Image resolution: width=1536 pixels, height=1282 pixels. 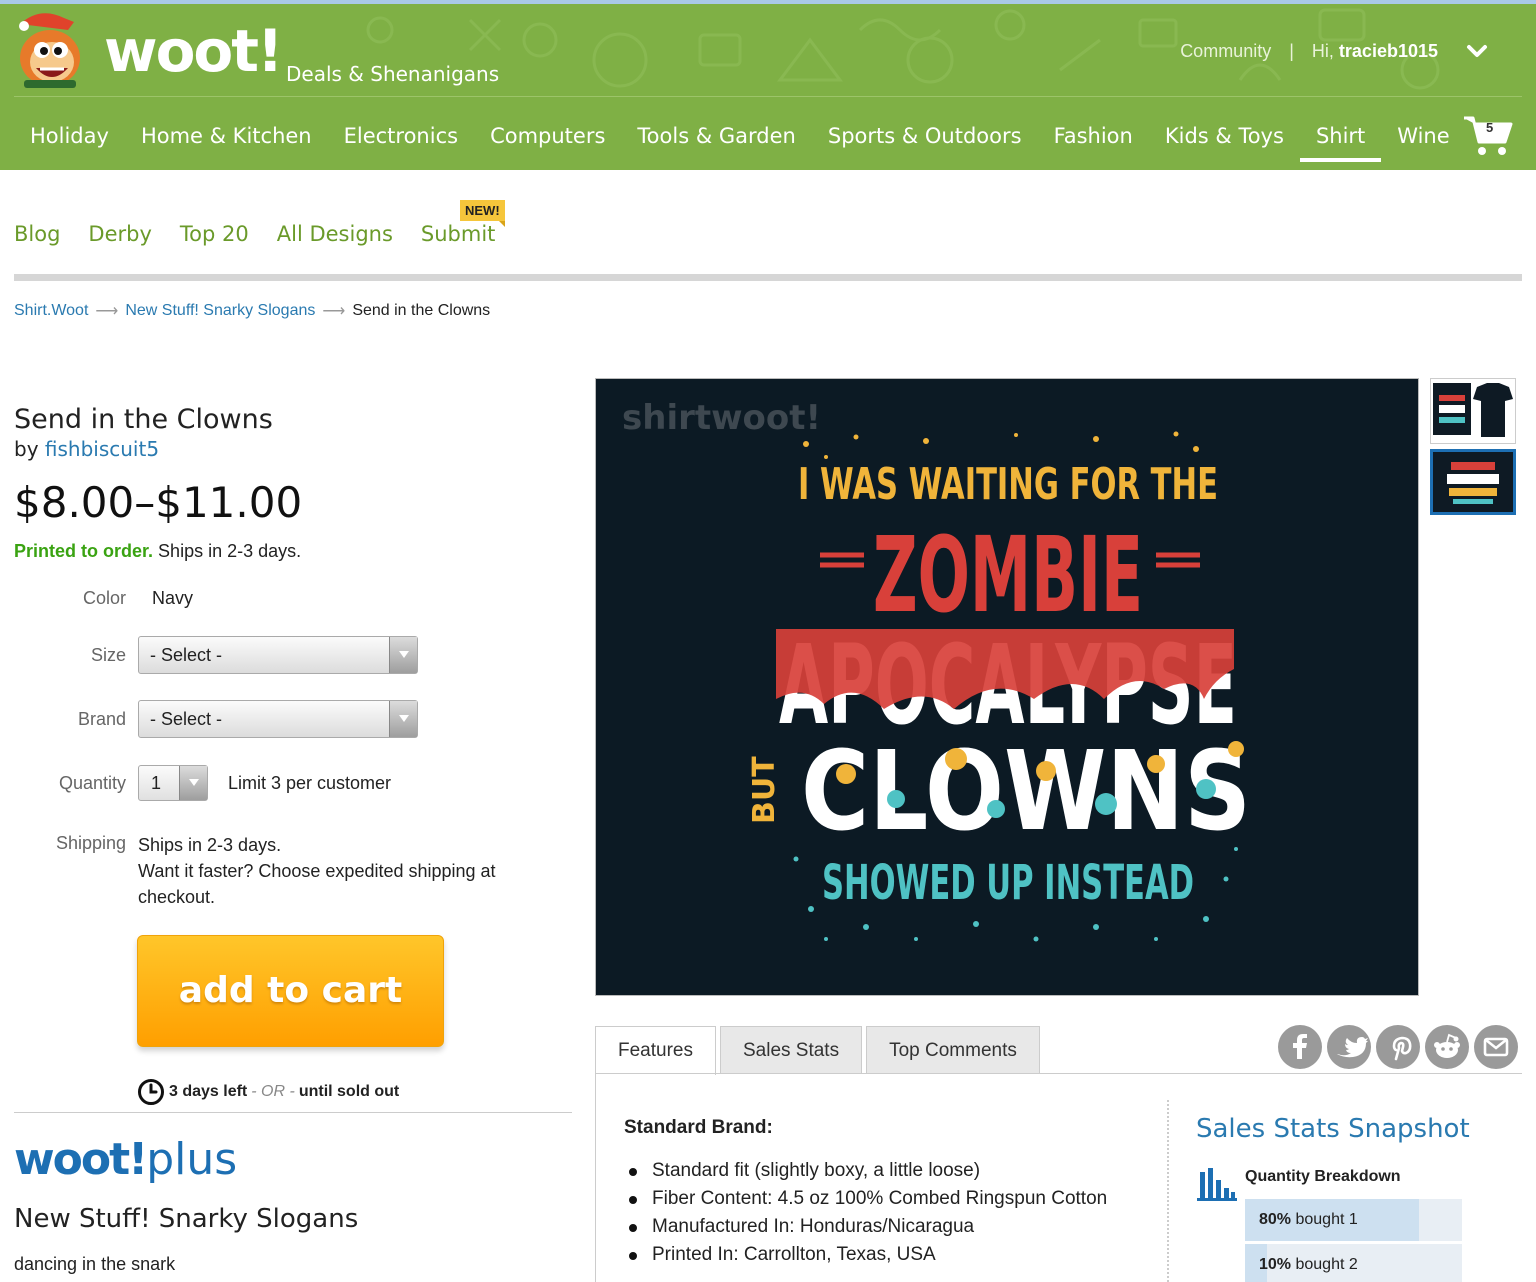 I want to click on breadcrumb-current: Send in the Clowns, so click(x=421, y=310).